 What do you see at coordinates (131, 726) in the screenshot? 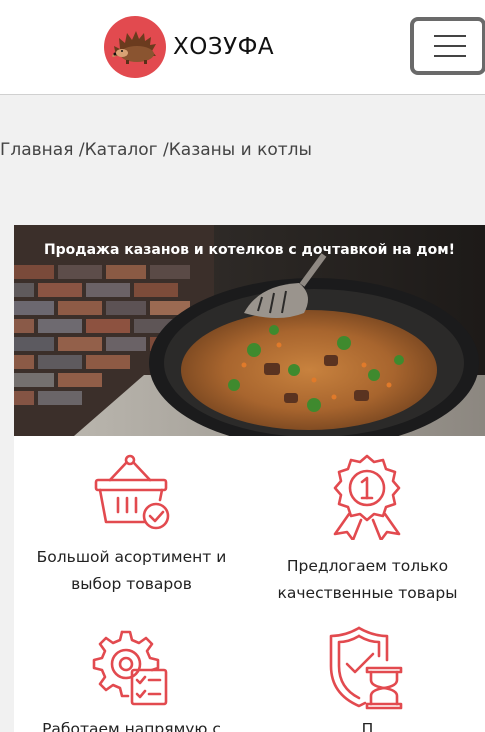
I see `feature-text: Работаем напрямую с` at bounding box center [131, 726].